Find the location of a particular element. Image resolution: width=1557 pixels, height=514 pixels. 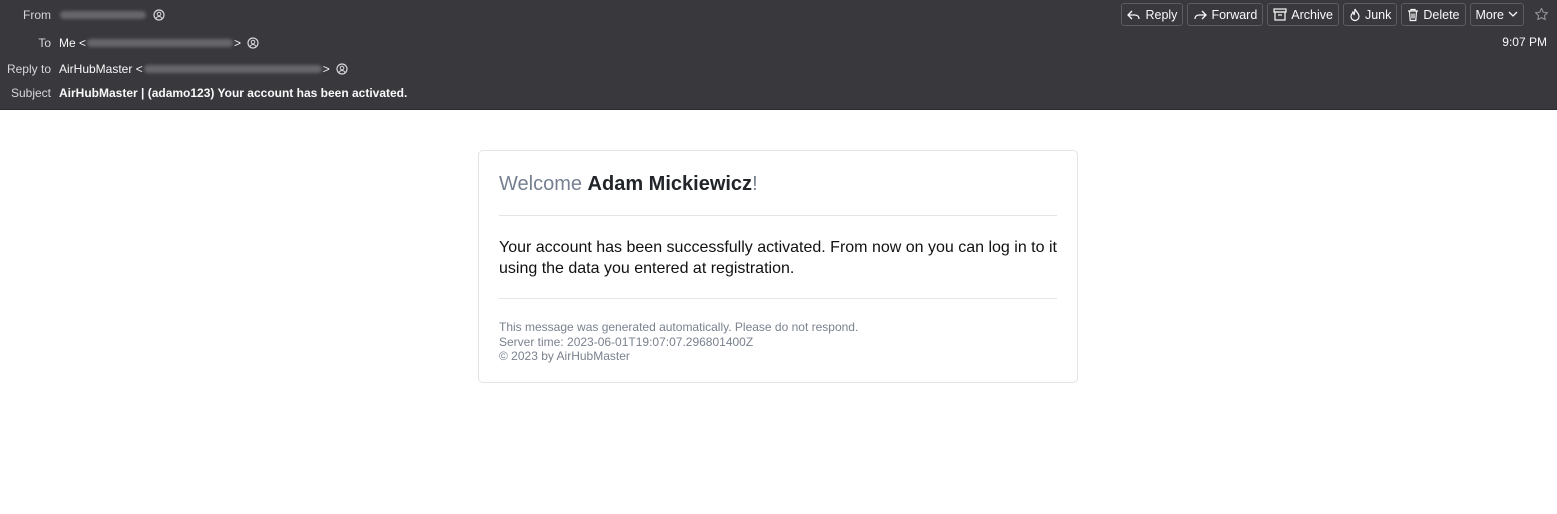

forward-label: Forward is located at coordinates (1234, 14).